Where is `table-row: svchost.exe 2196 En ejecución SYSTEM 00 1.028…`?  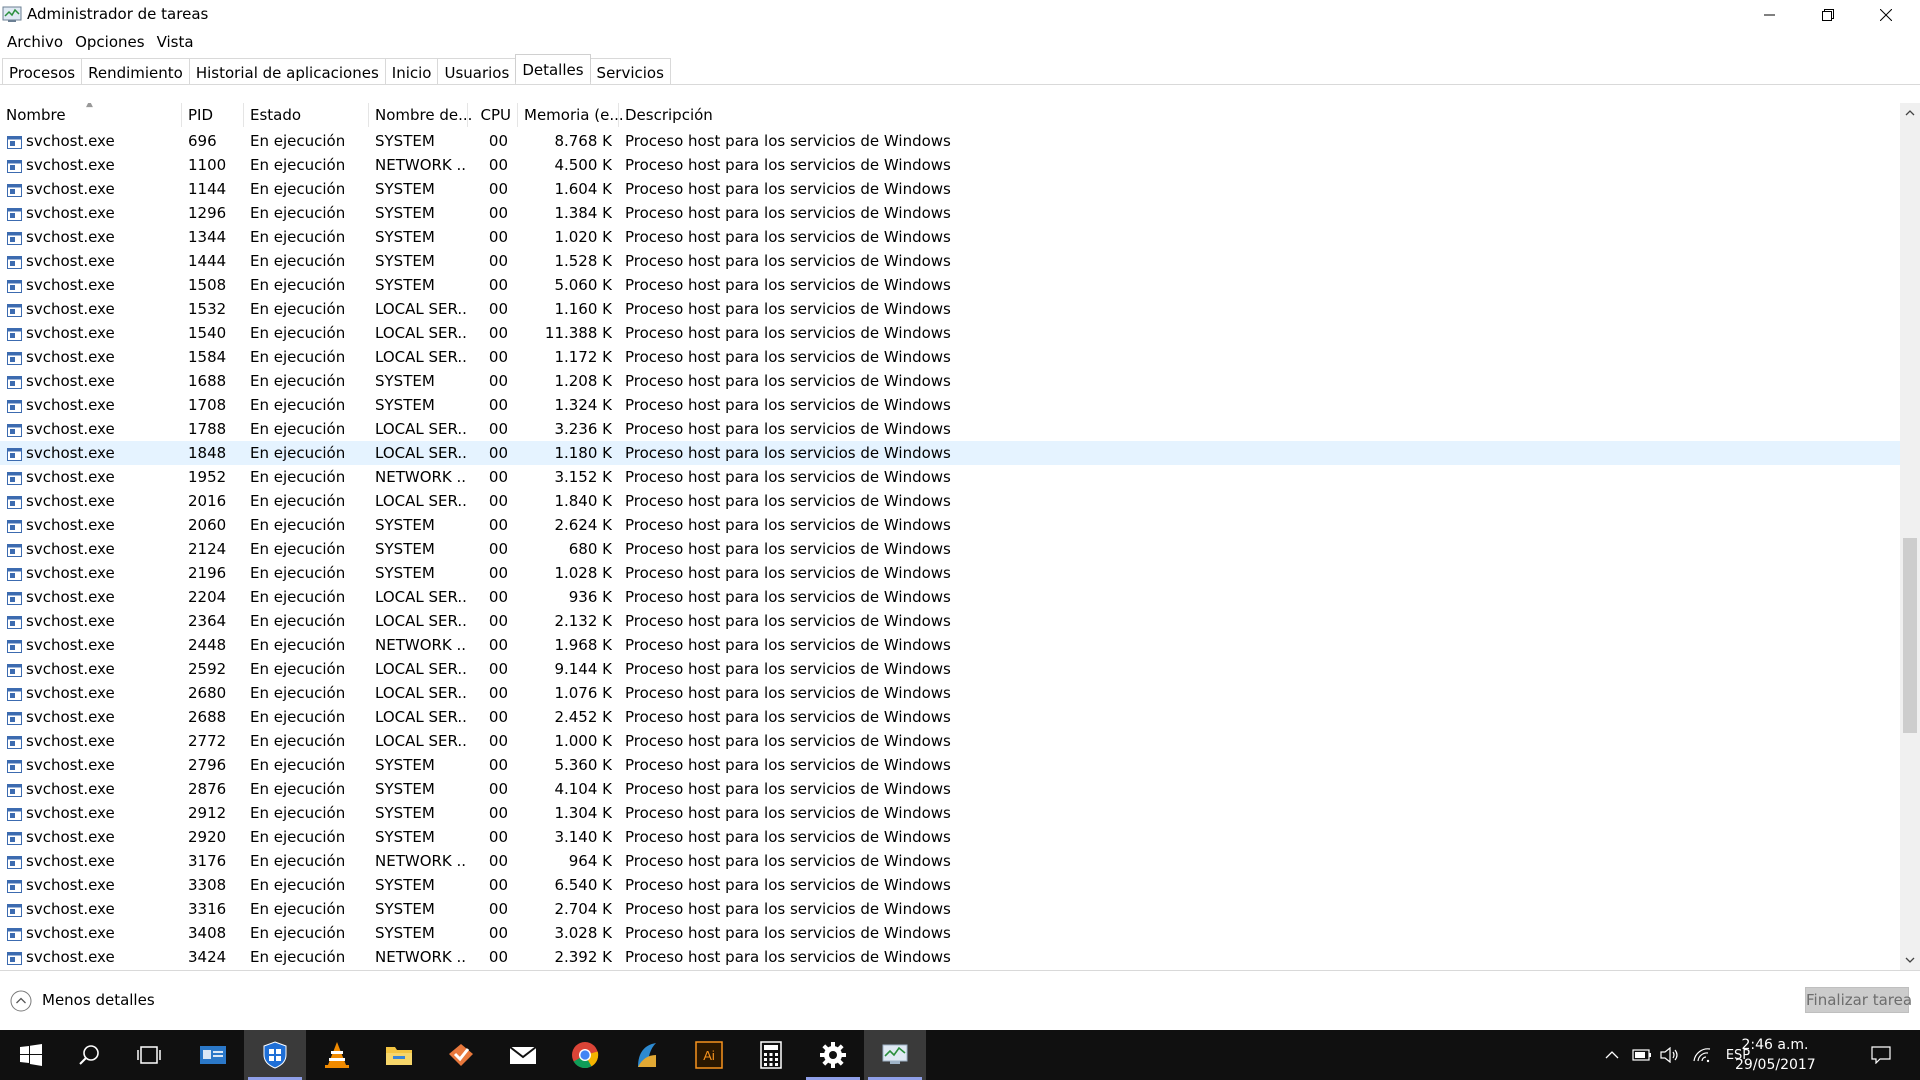
table-row: svchost.exe 2196 En ejecución SYSTEM 00 1.028… is located at coordinates (950, 573).